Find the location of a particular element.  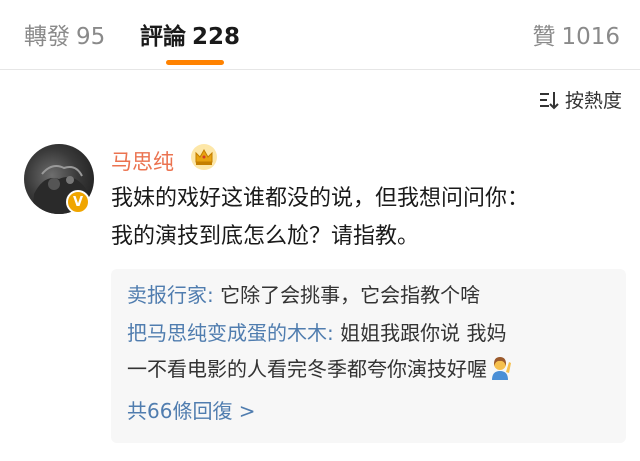

person-raising-hand-icon is located at coordinates (501, 368).